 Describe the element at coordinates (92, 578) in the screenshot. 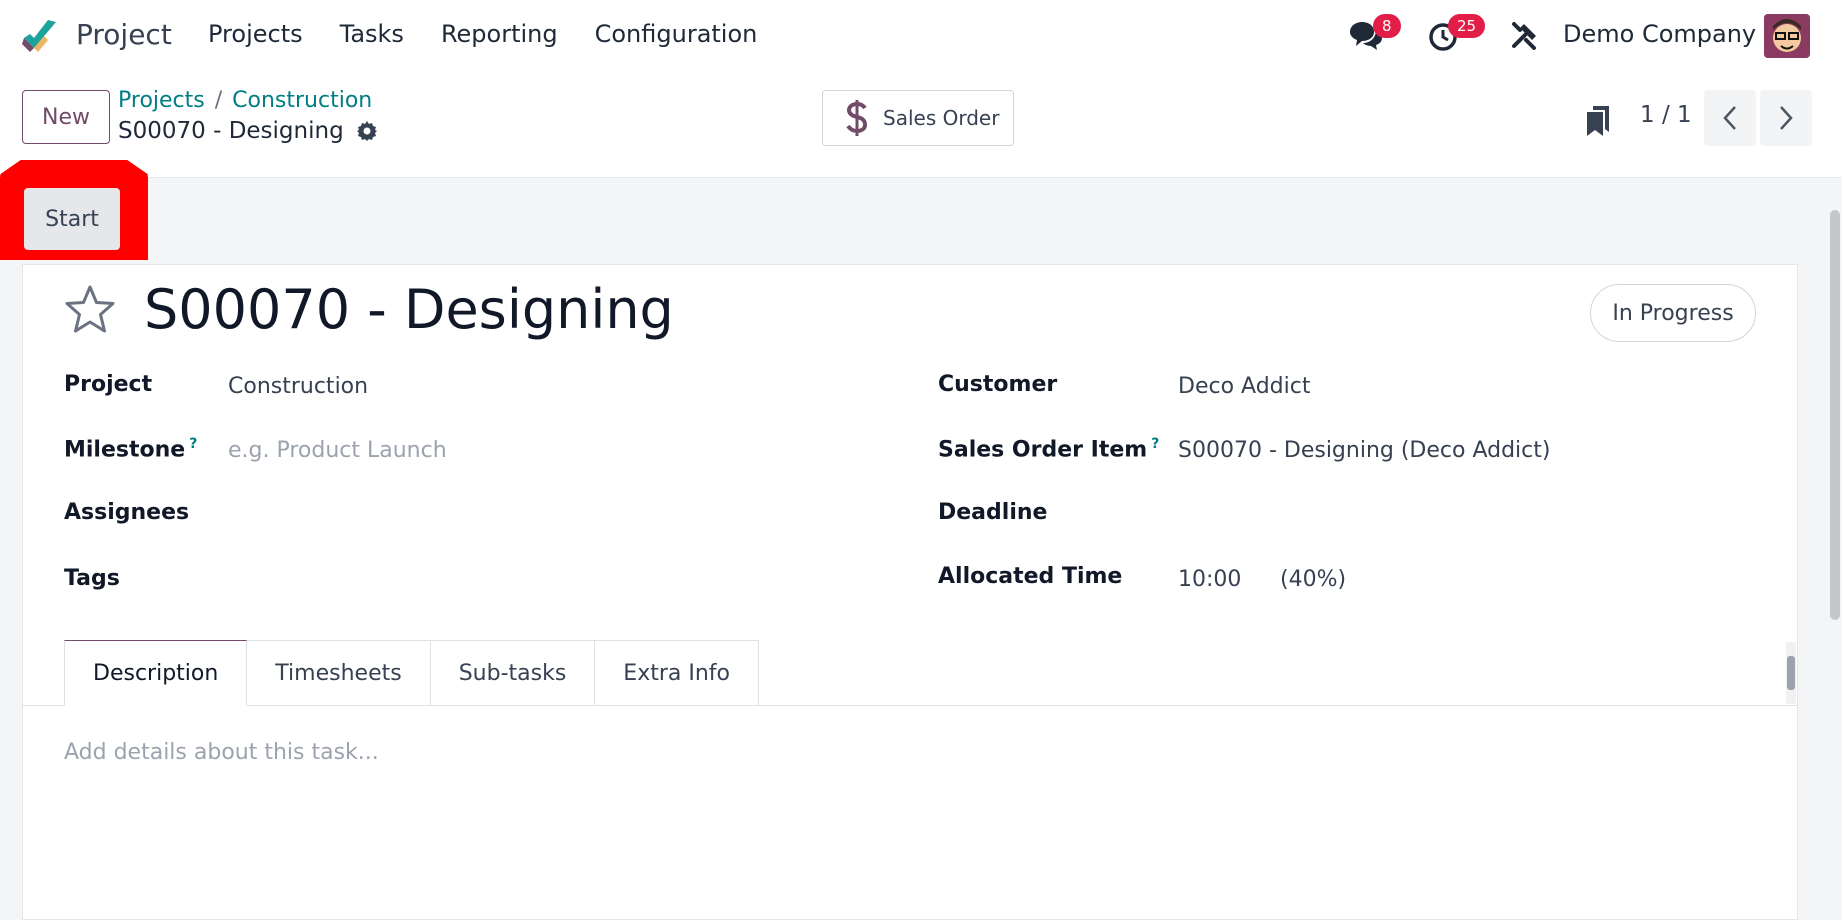

I see `tags-label: Tags` at that location.